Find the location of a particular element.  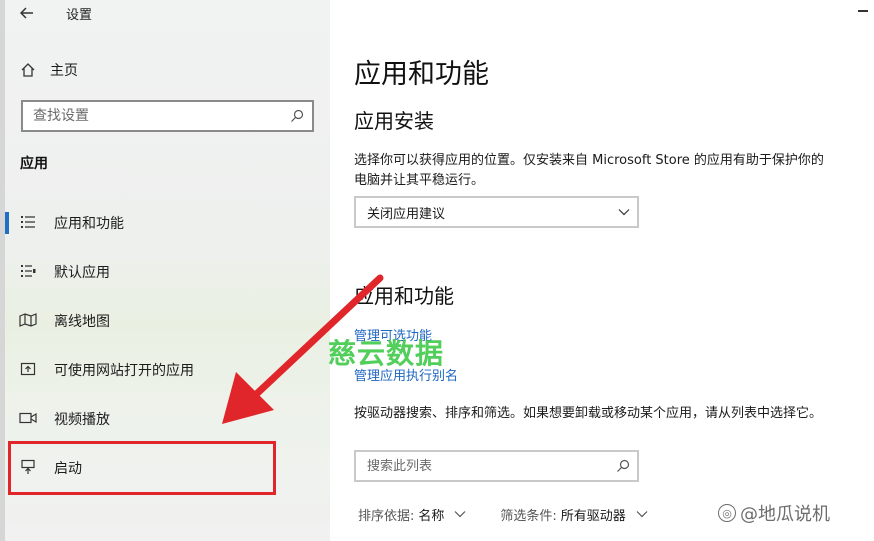

sidebar-item-label: 默认应用 is located at coordinates (82, 273).